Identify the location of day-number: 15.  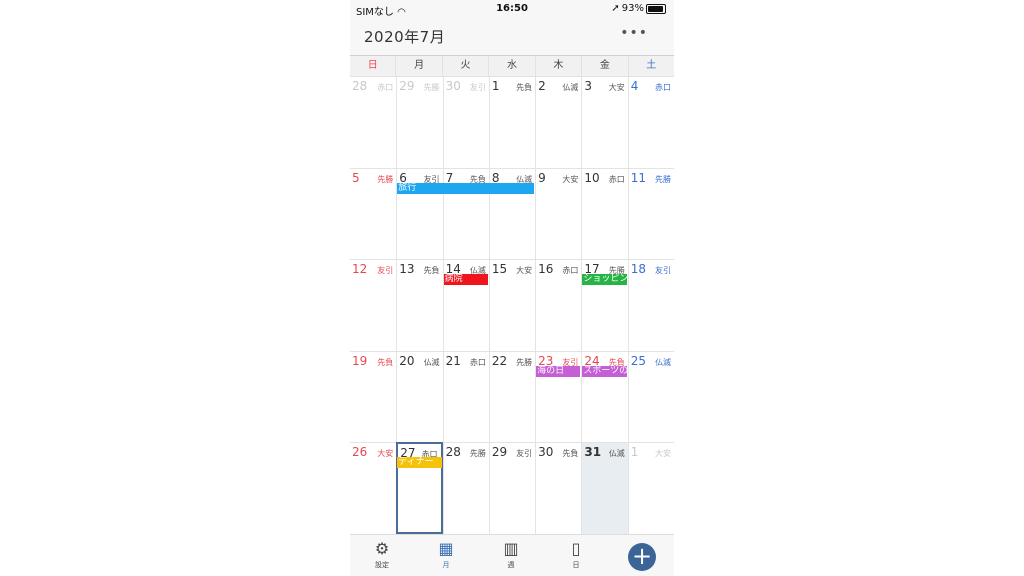
(499, 269).